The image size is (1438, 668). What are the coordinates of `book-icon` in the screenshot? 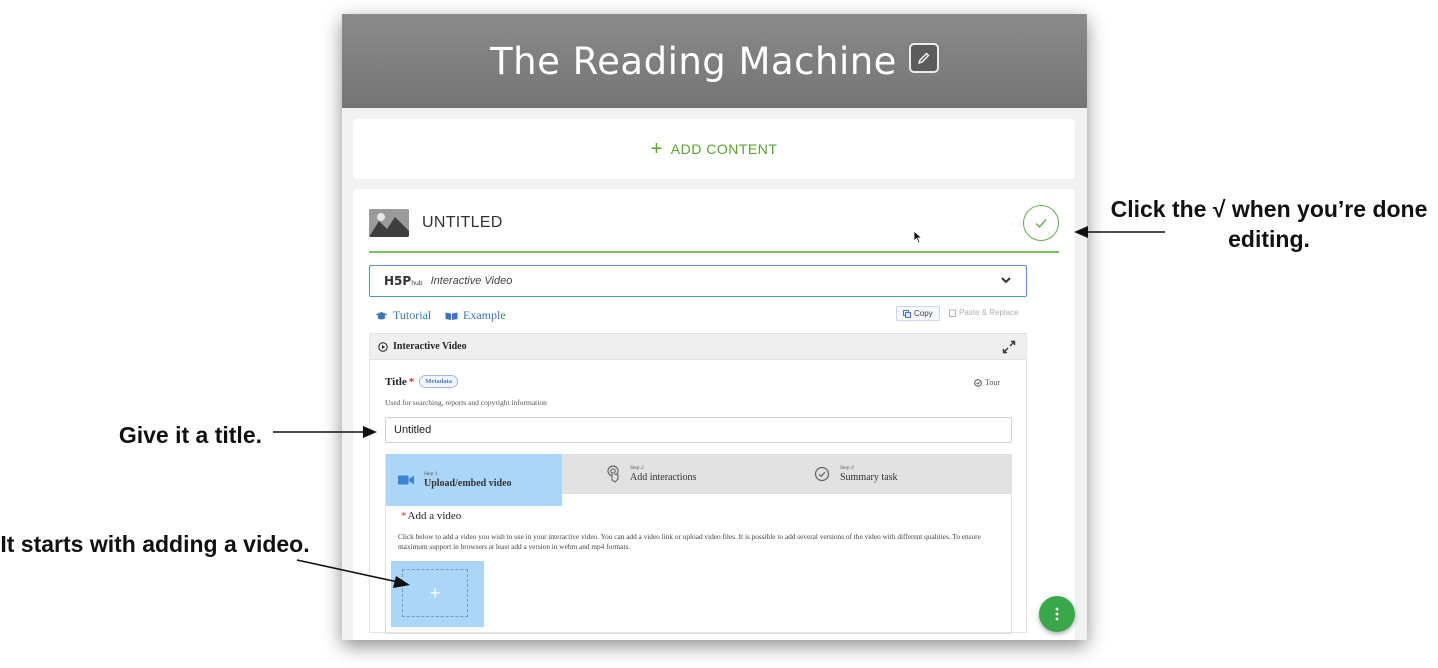 It's located at (451, 316).